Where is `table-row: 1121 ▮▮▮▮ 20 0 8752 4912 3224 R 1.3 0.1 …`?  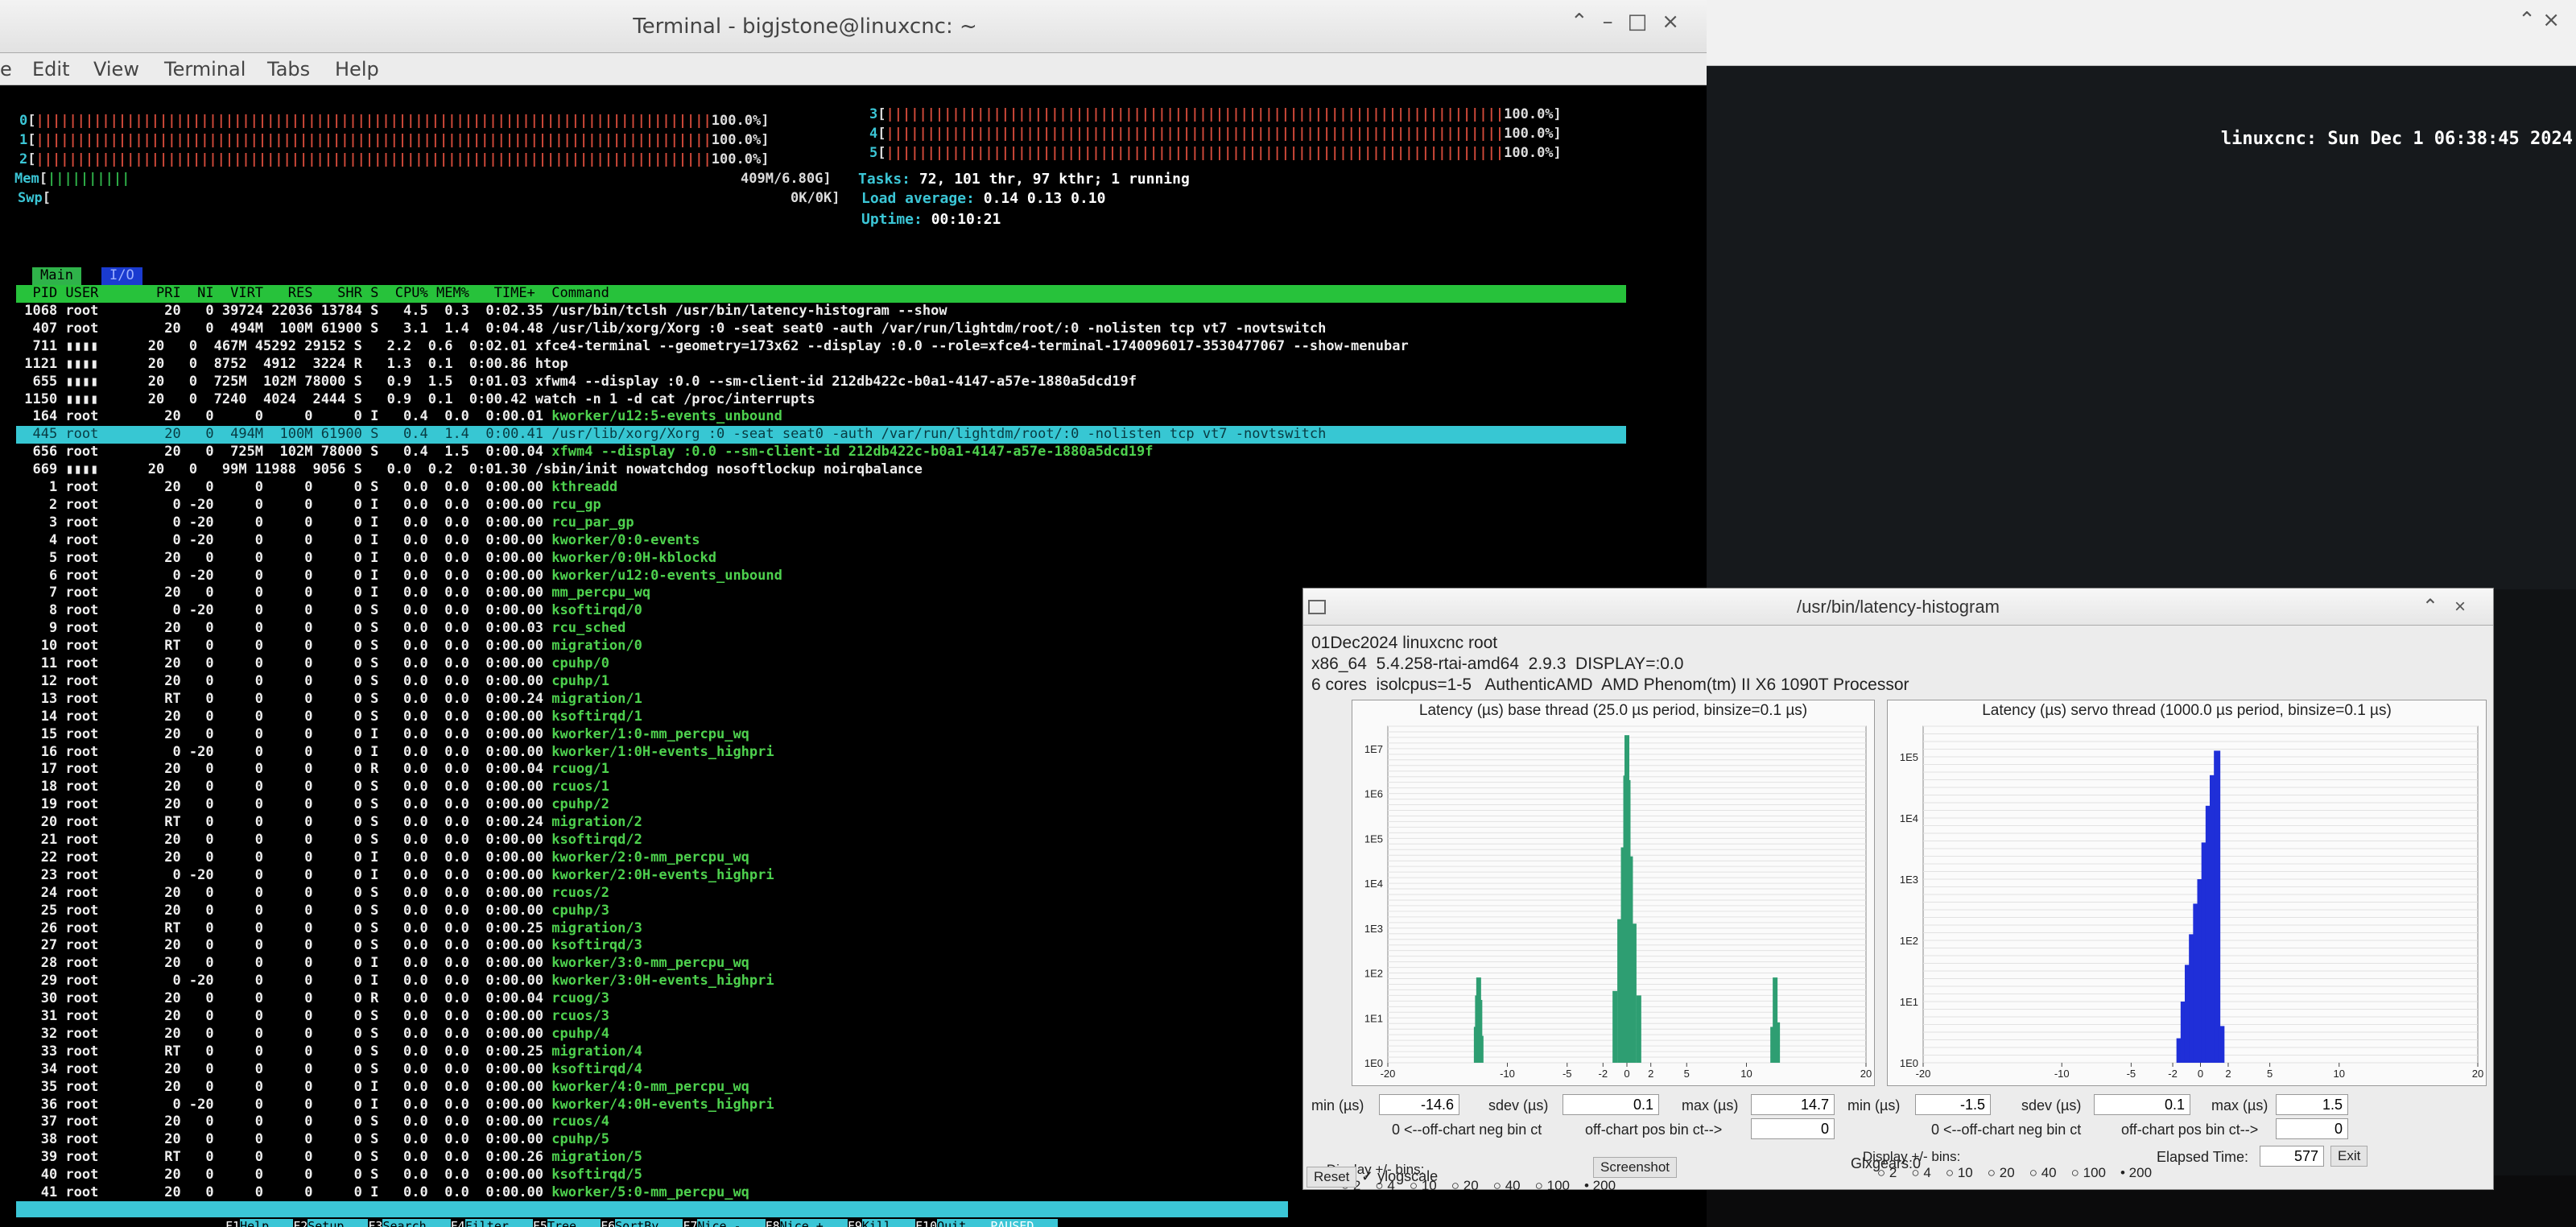 table-row: 1121 ▮▮▮▮ 20 0 8752 4912 3224 R 1.3 0.1 … is located at coordinates (821, 365).